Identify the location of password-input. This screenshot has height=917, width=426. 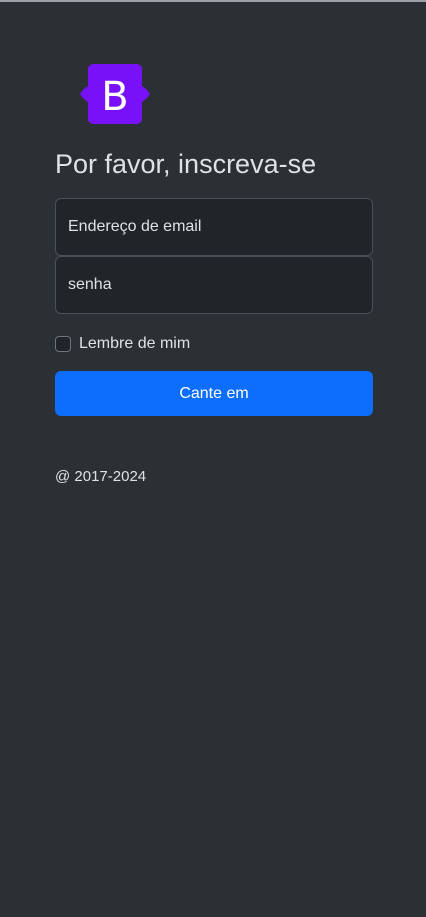
(214, 285).